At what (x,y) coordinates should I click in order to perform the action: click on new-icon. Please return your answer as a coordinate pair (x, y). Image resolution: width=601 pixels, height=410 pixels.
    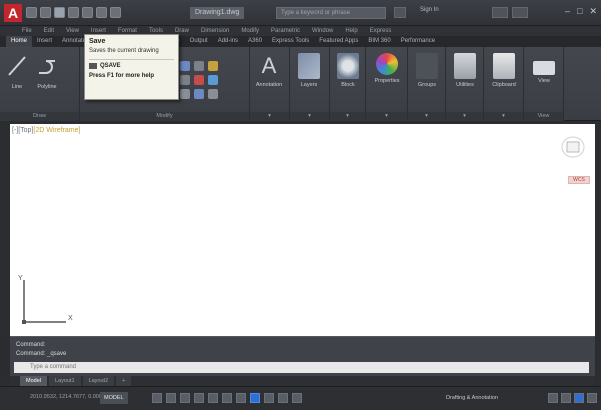
    Looking at the image, I should click on (31, 12).